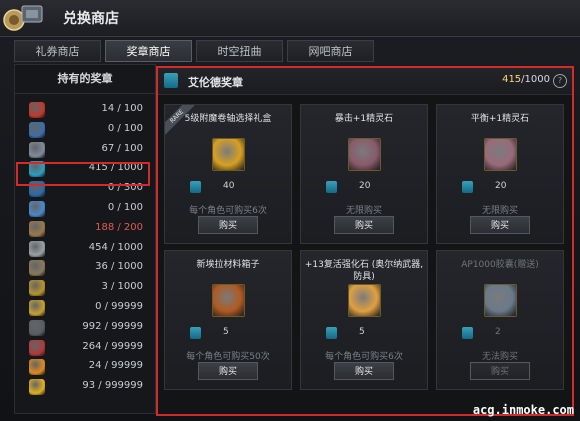 This screenshot has width=580, height=421. I want to click on medal-count: 93 / 999999, so click(112, 386).